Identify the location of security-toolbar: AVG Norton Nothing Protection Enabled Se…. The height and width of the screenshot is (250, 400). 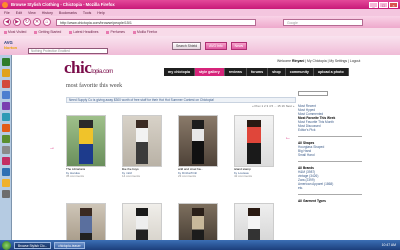
(200, 45).